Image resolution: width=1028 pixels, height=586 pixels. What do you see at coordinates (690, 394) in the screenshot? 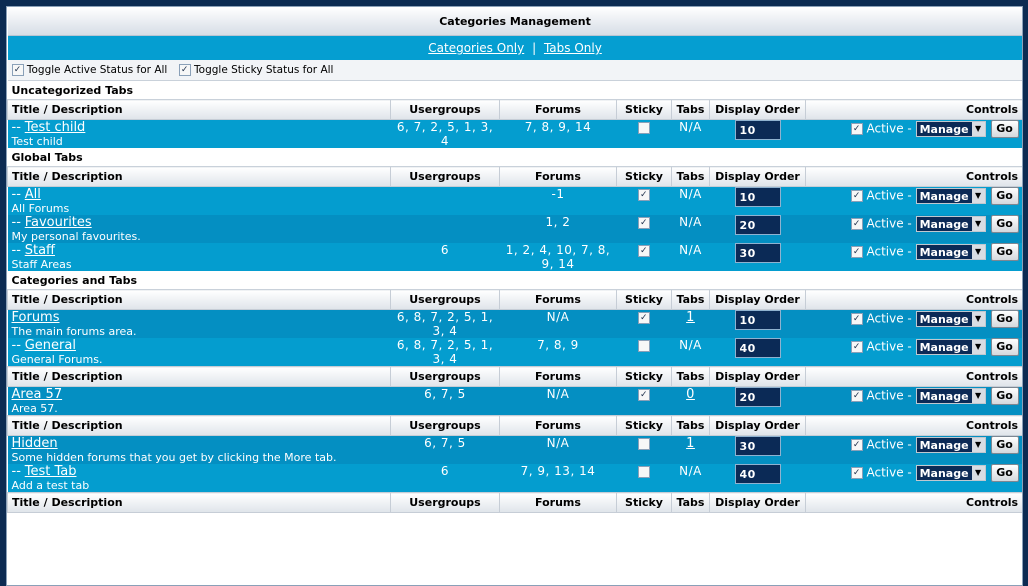
I see `tabs-count-link: 0` at bounding box center [690, 394].